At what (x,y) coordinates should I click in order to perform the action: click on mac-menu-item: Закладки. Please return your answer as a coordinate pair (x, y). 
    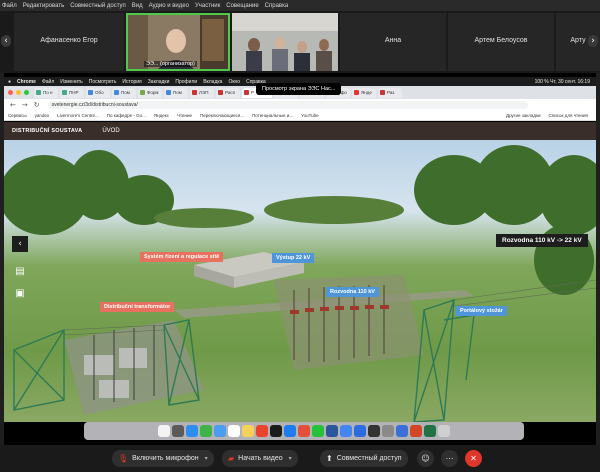
    Looking at the image, I should click on (158, 81).